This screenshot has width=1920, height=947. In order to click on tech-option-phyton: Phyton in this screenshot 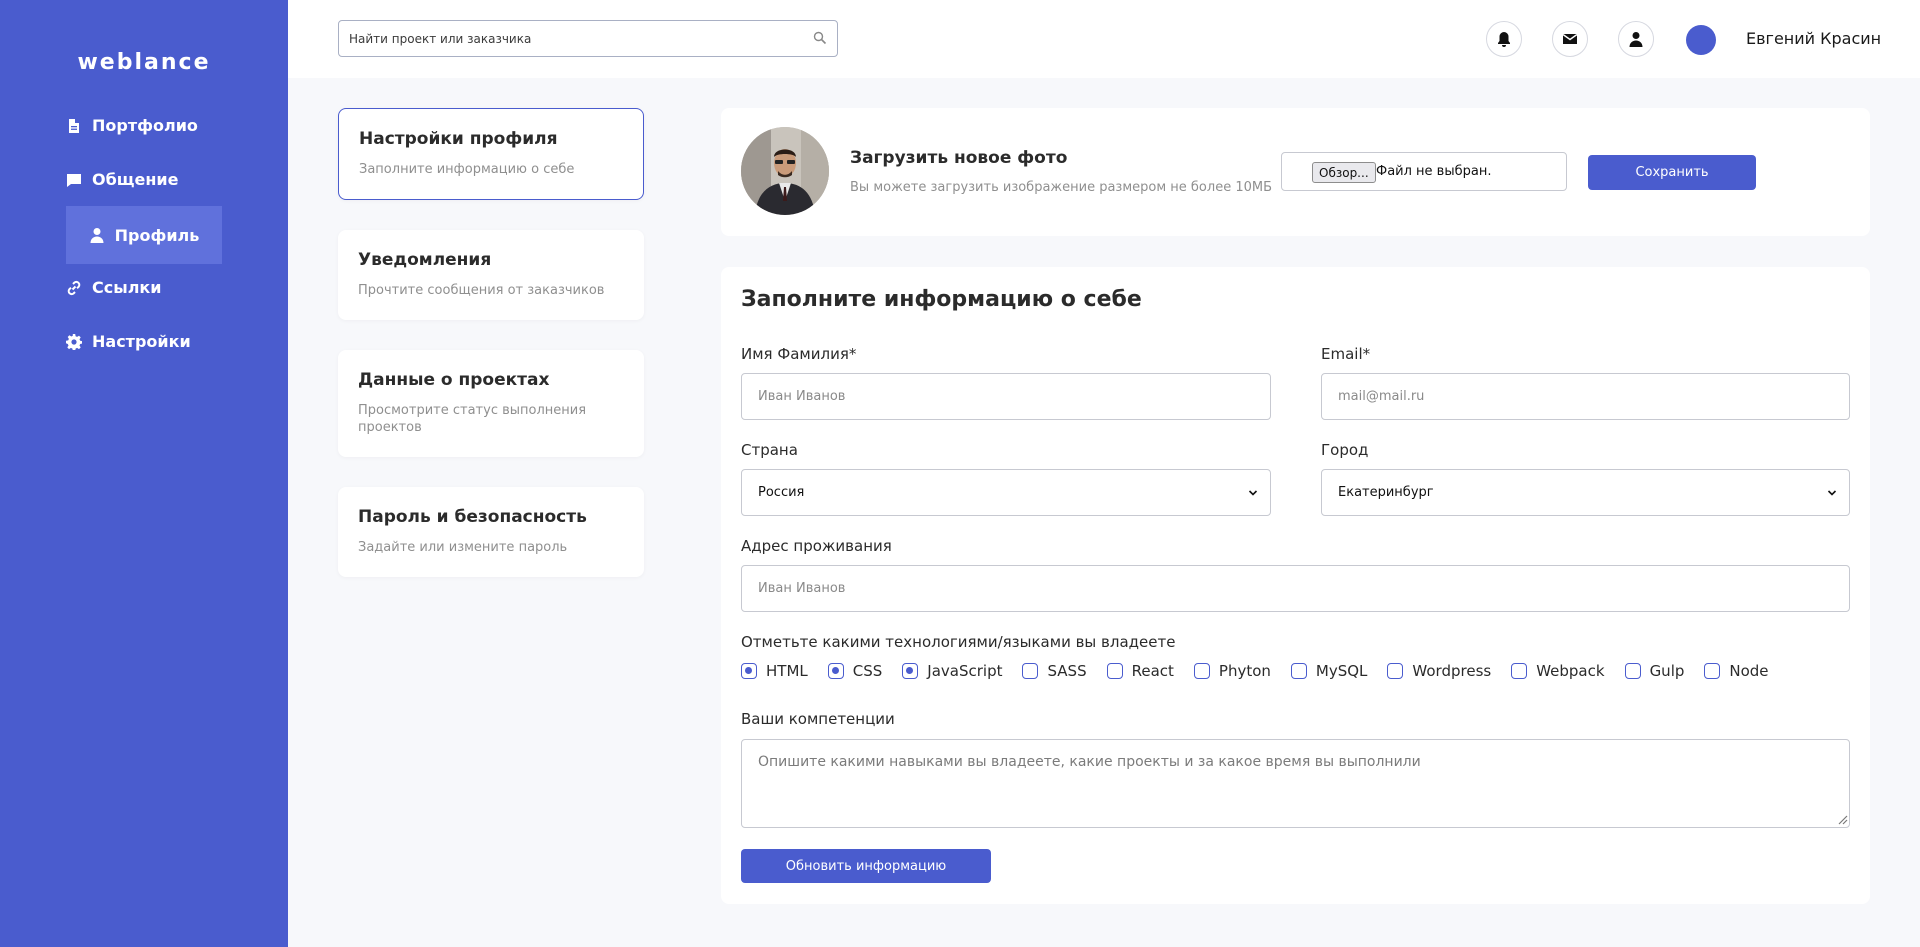, I will do `click(1232, 671)`.